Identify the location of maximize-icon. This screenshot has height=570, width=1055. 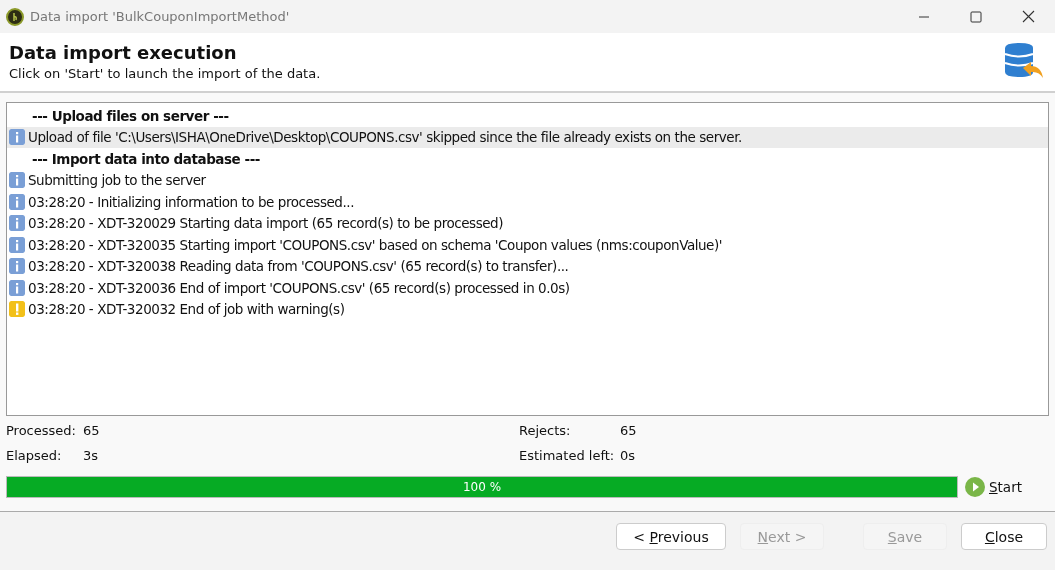
(976, 16).